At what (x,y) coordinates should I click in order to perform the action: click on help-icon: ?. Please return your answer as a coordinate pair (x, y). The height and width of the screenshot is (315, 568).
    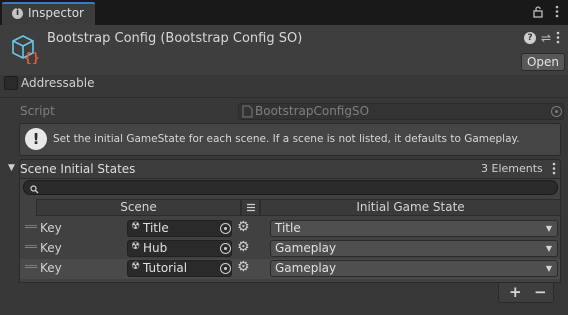
    Looking at the image, I should click on (530, 38).